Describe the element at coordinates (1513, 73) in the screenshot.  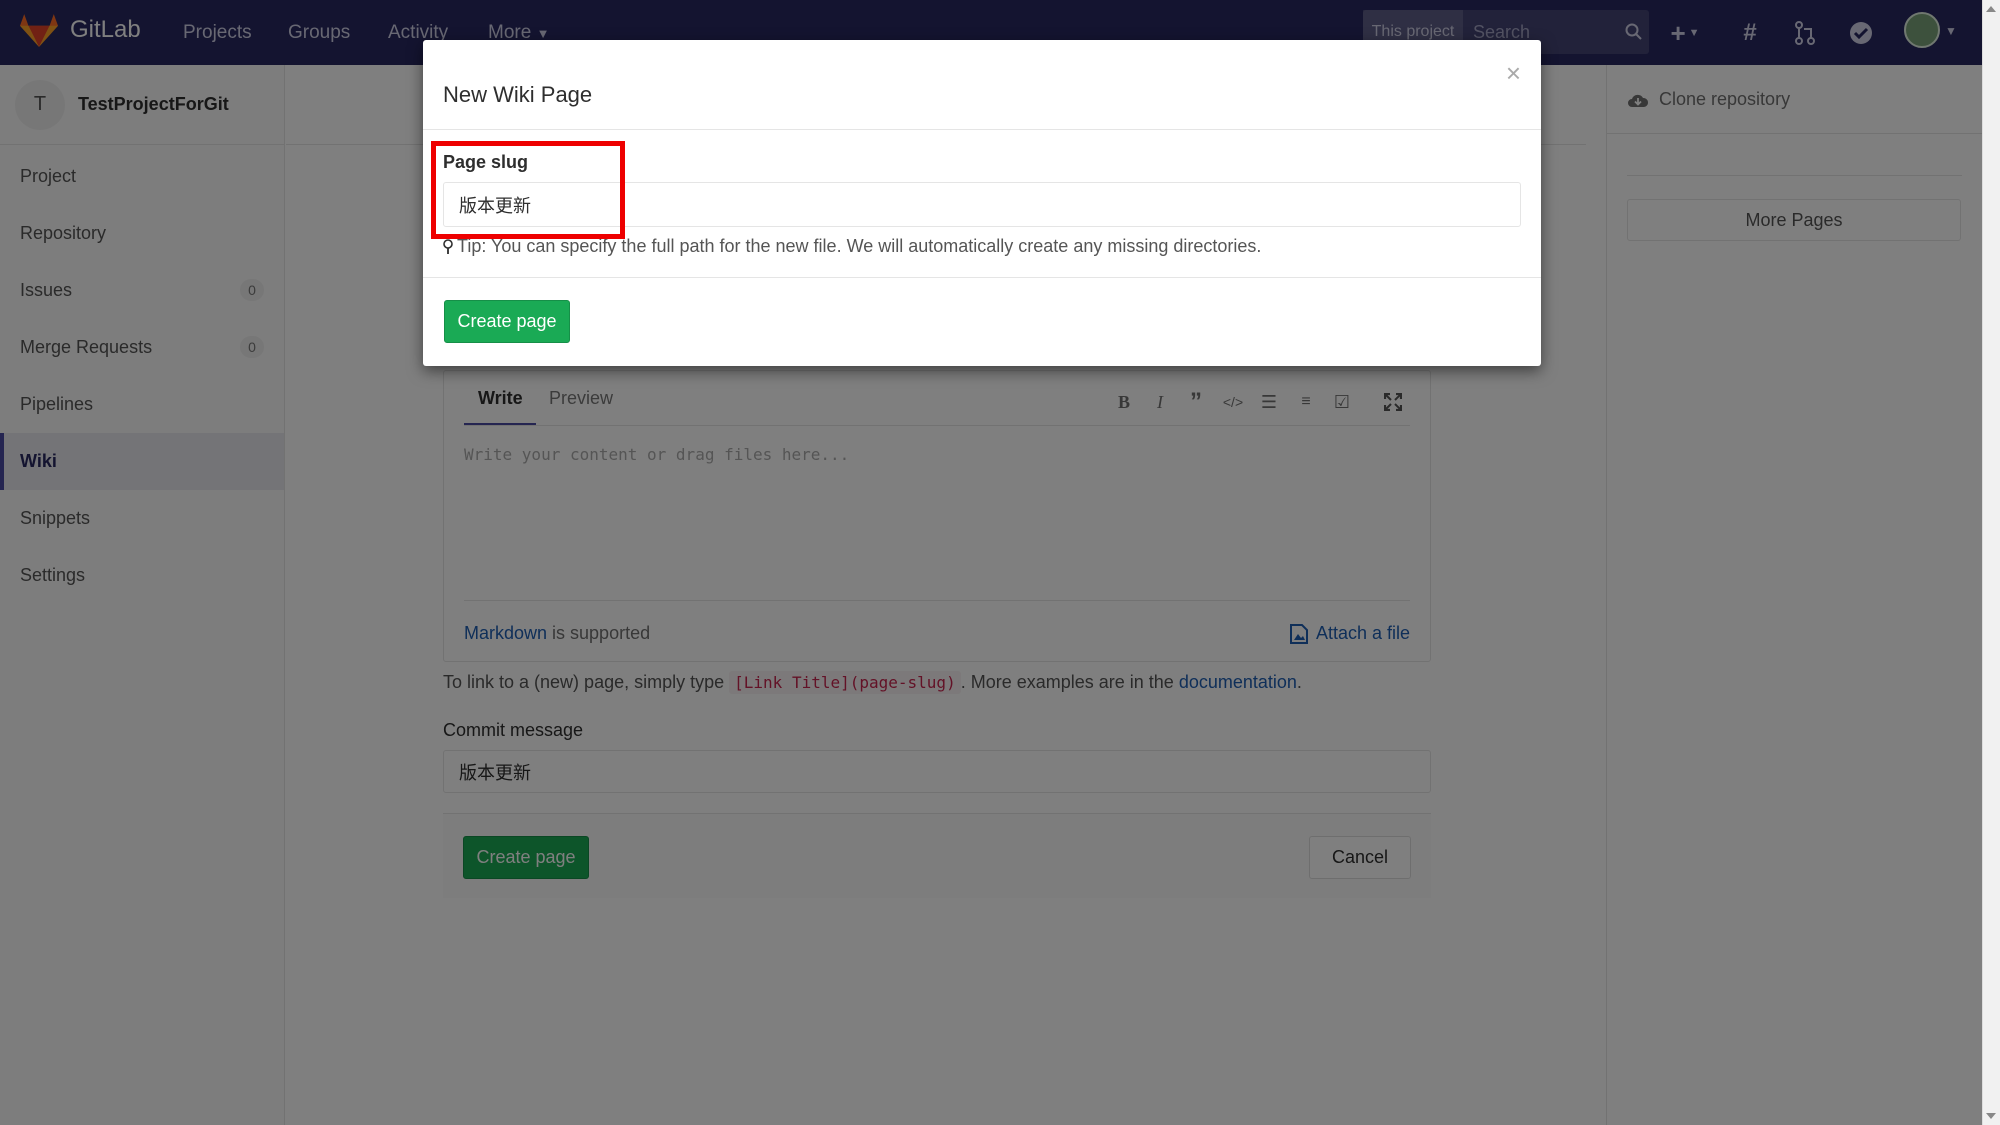
I see `close-icon: ×` at that location.